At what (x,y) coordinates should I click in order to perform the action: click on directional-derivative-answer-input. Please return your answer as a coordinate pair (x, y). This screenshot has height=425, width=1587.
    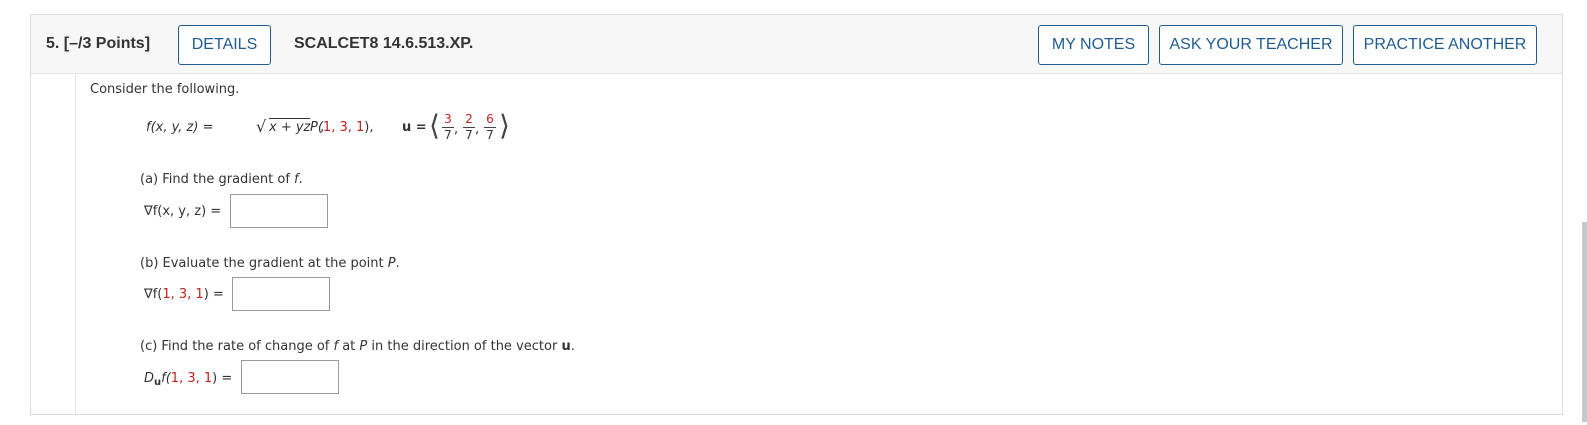
    Looking at the image, I should click on (290, 377).